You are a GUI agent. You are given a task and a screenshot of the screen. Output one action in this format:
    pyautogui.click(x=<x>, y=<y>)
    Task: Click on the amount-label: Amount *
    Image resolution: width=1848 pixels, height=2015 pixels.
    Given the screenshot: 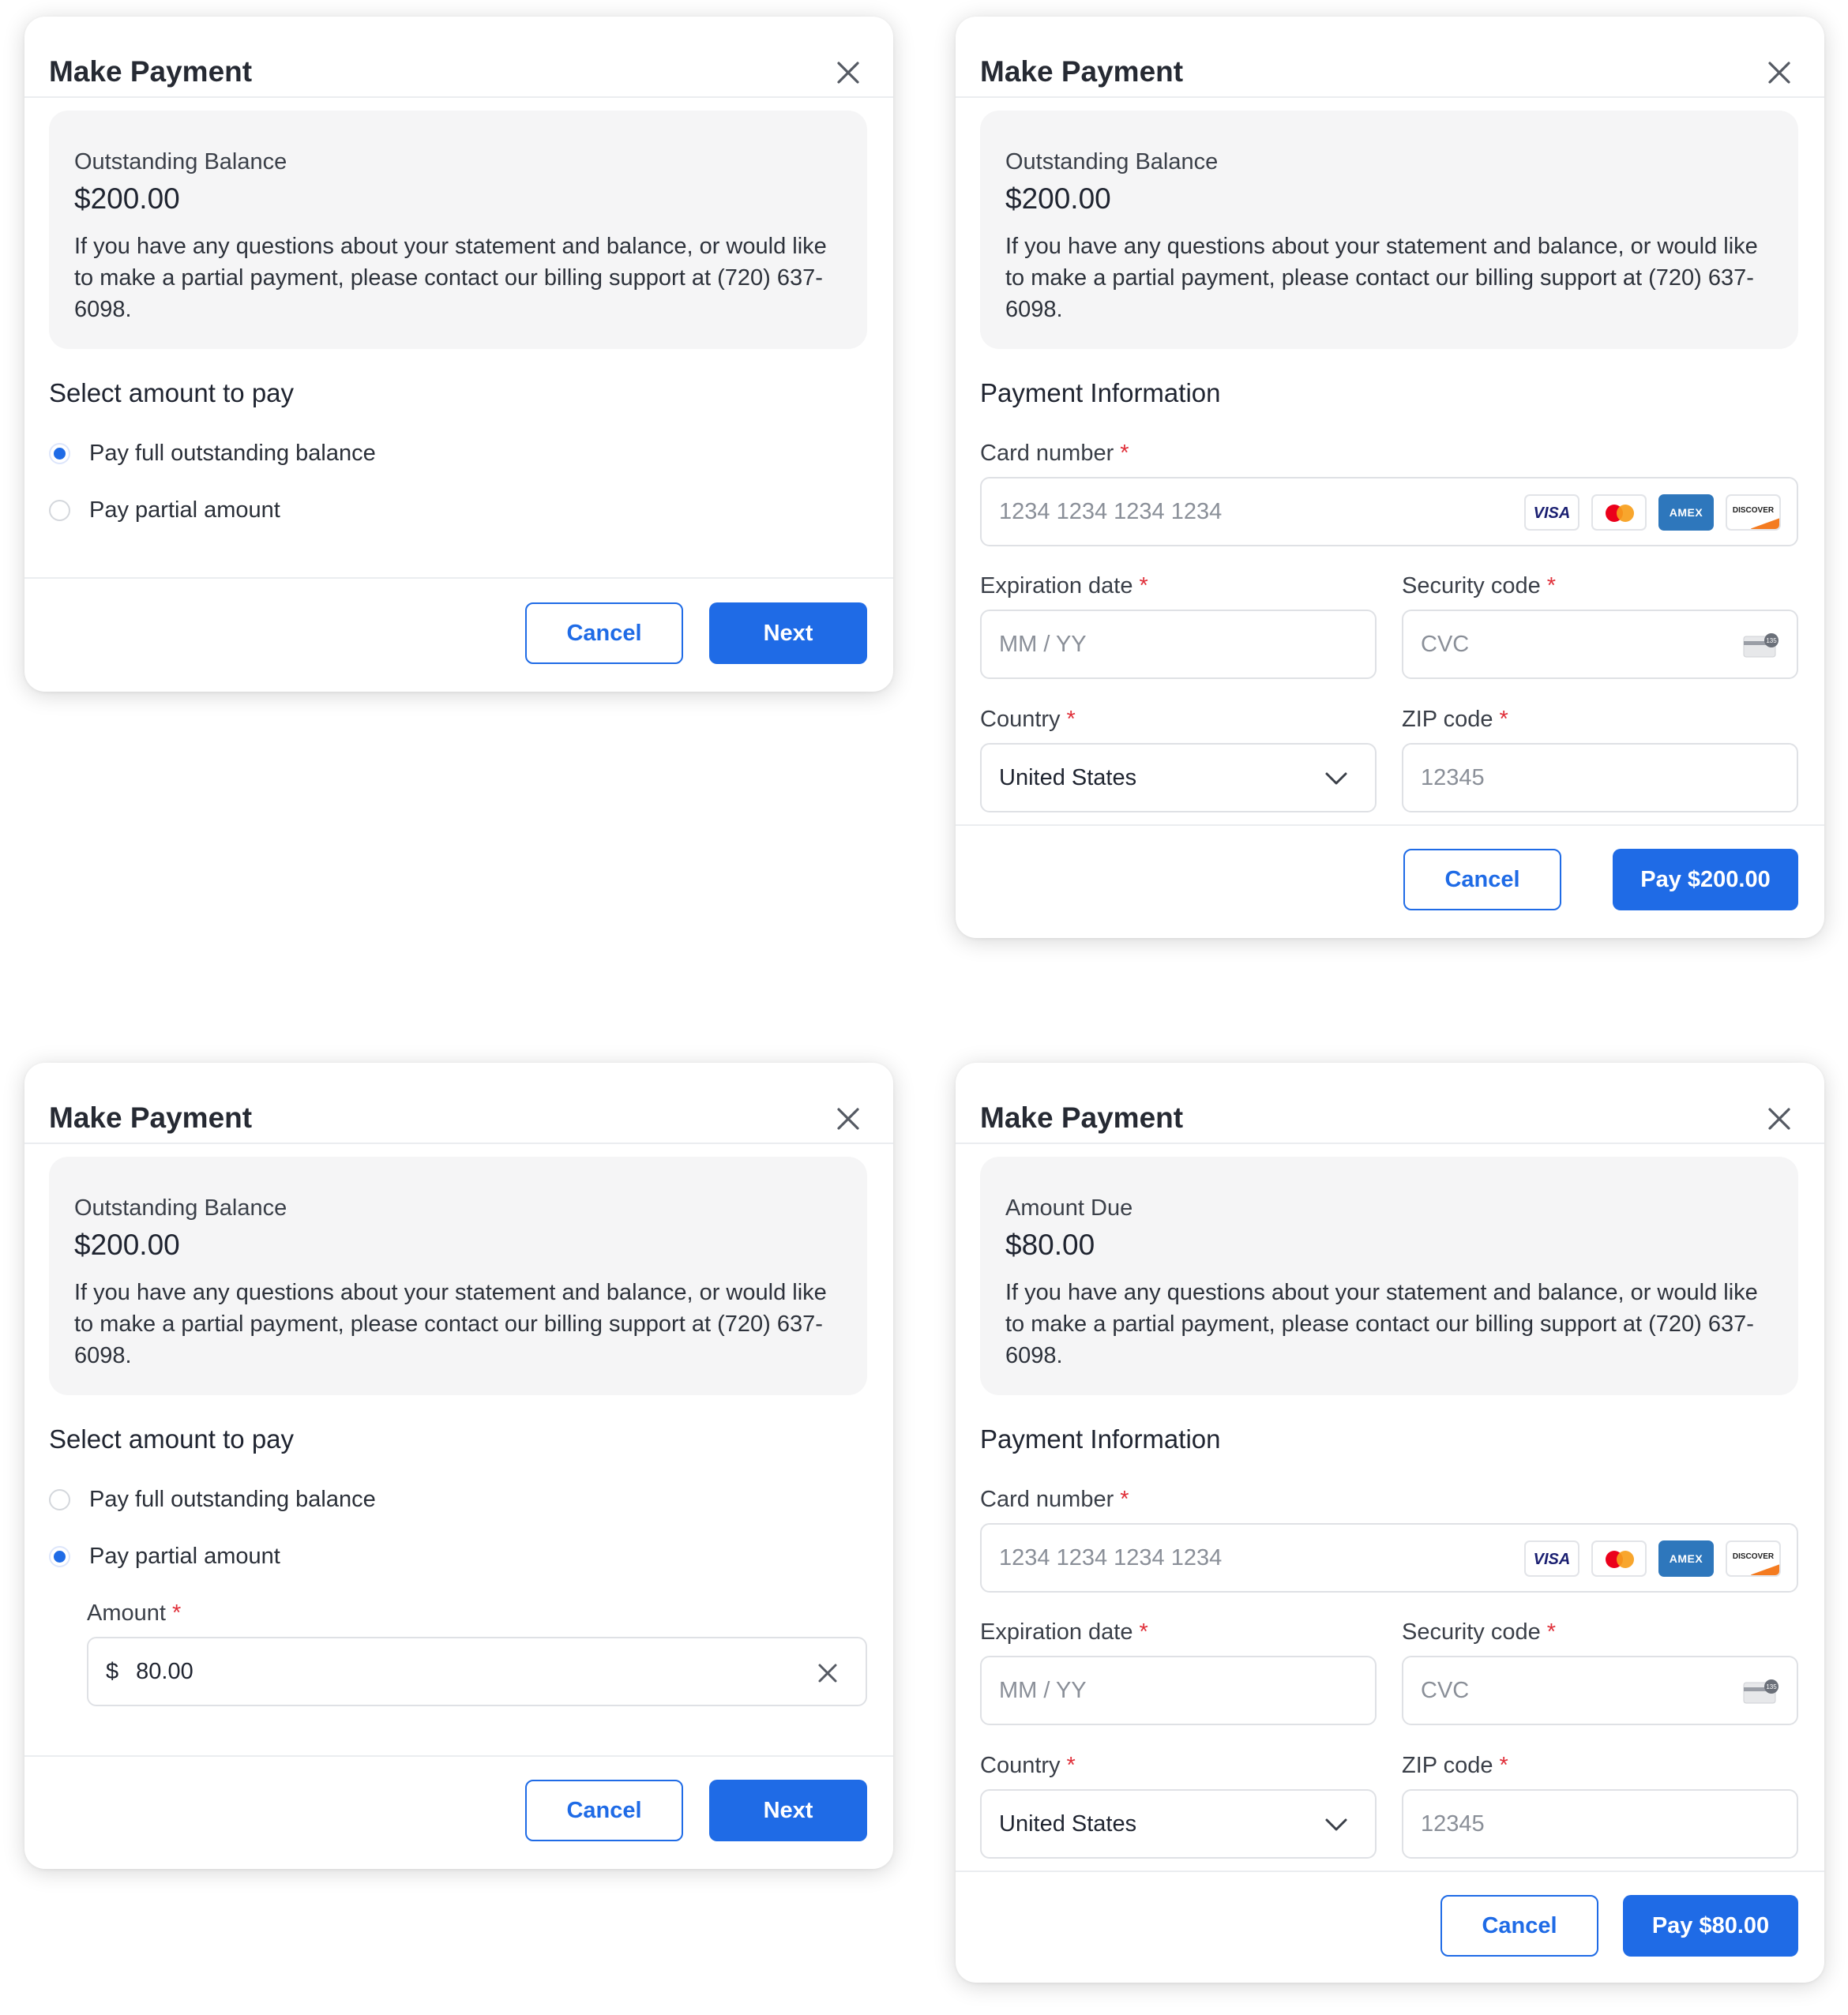 What is the action you would take?
    pyautogui.click(x=134, y=1613)
    